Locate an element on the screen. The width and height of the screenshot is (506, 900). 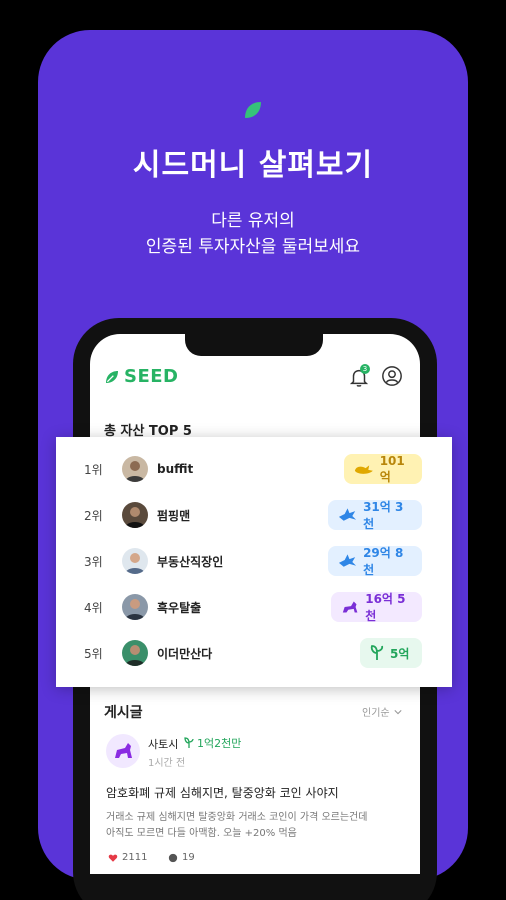
sort-dropdown: 인기순 is located at coordinates (382, 711).